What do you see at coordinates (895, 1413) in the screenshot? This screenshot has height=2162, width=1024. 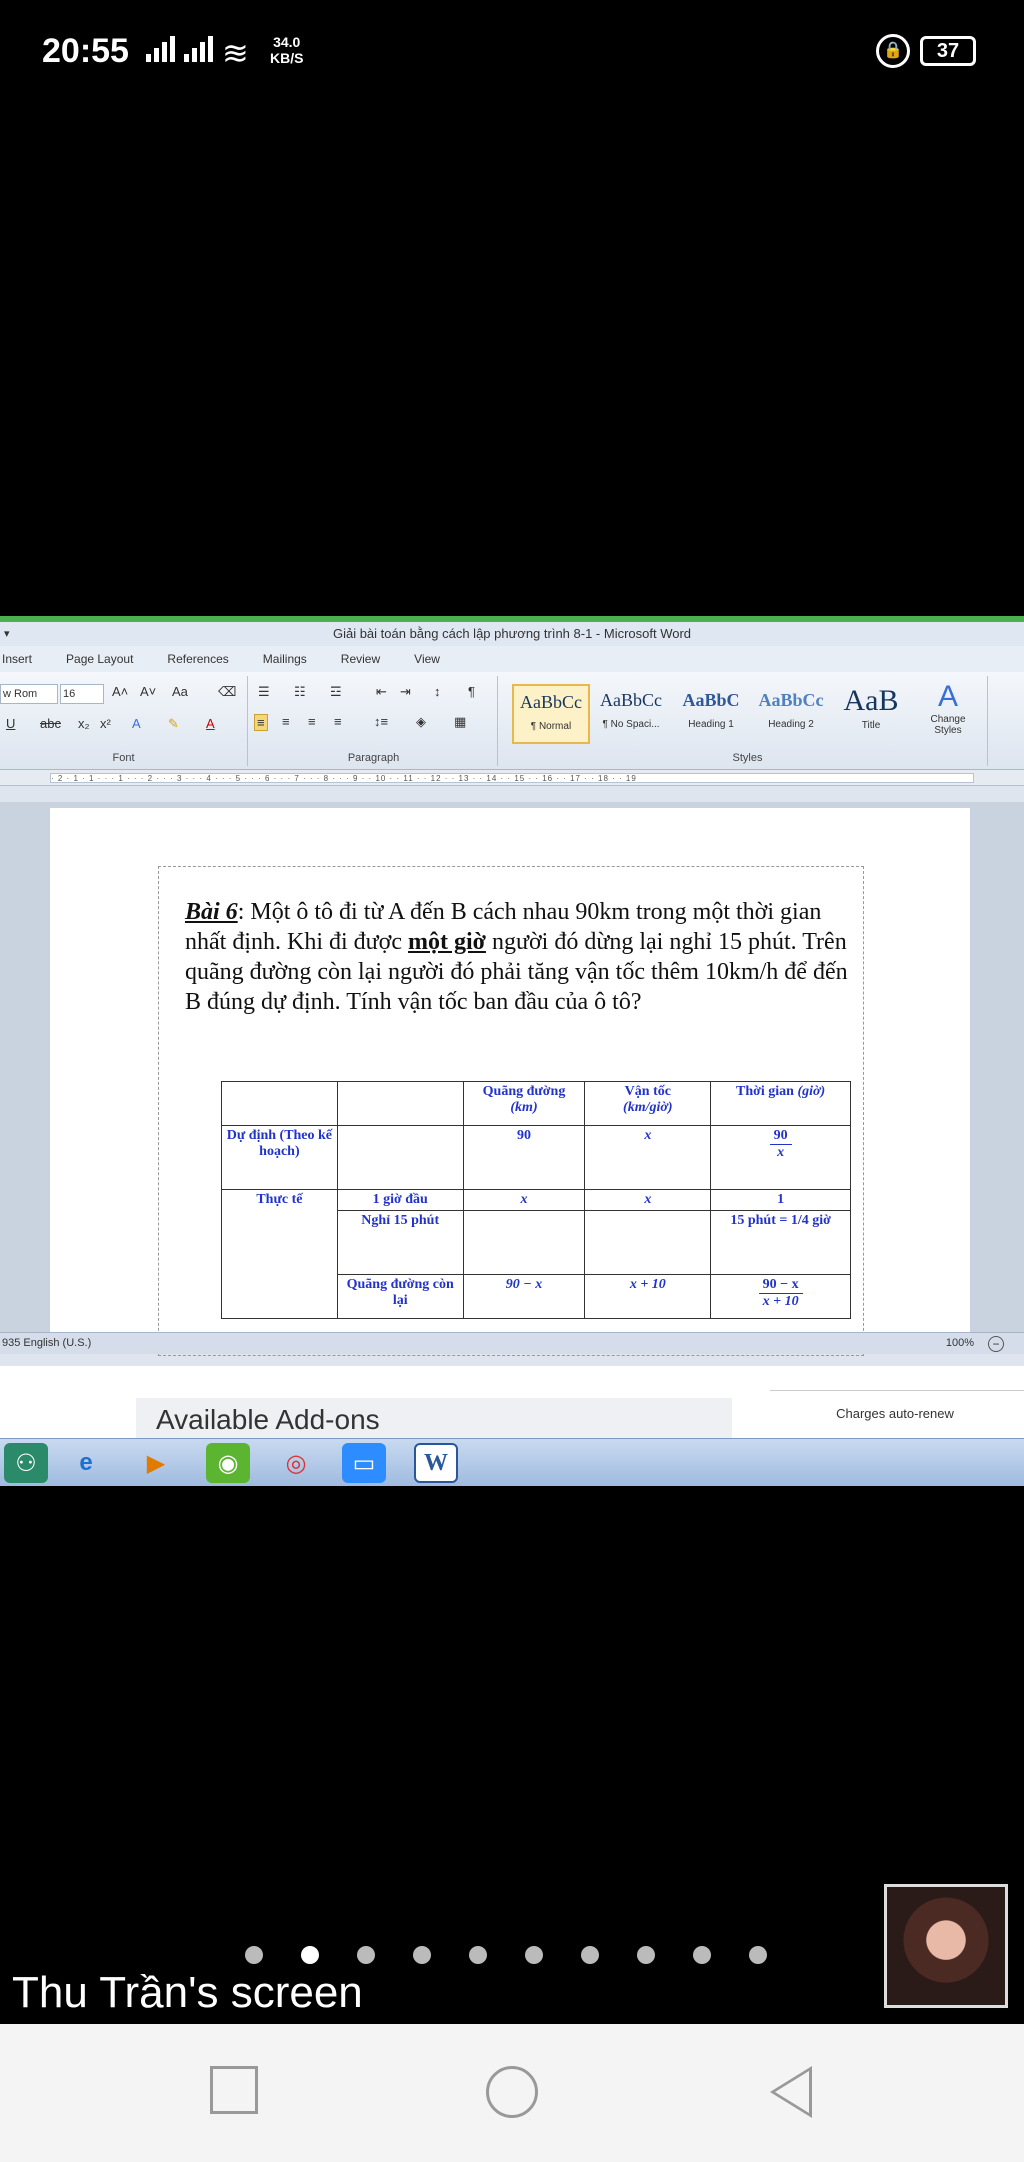 I see `charges-text: Charges auto-renew` at bounding box center [895, 1413].